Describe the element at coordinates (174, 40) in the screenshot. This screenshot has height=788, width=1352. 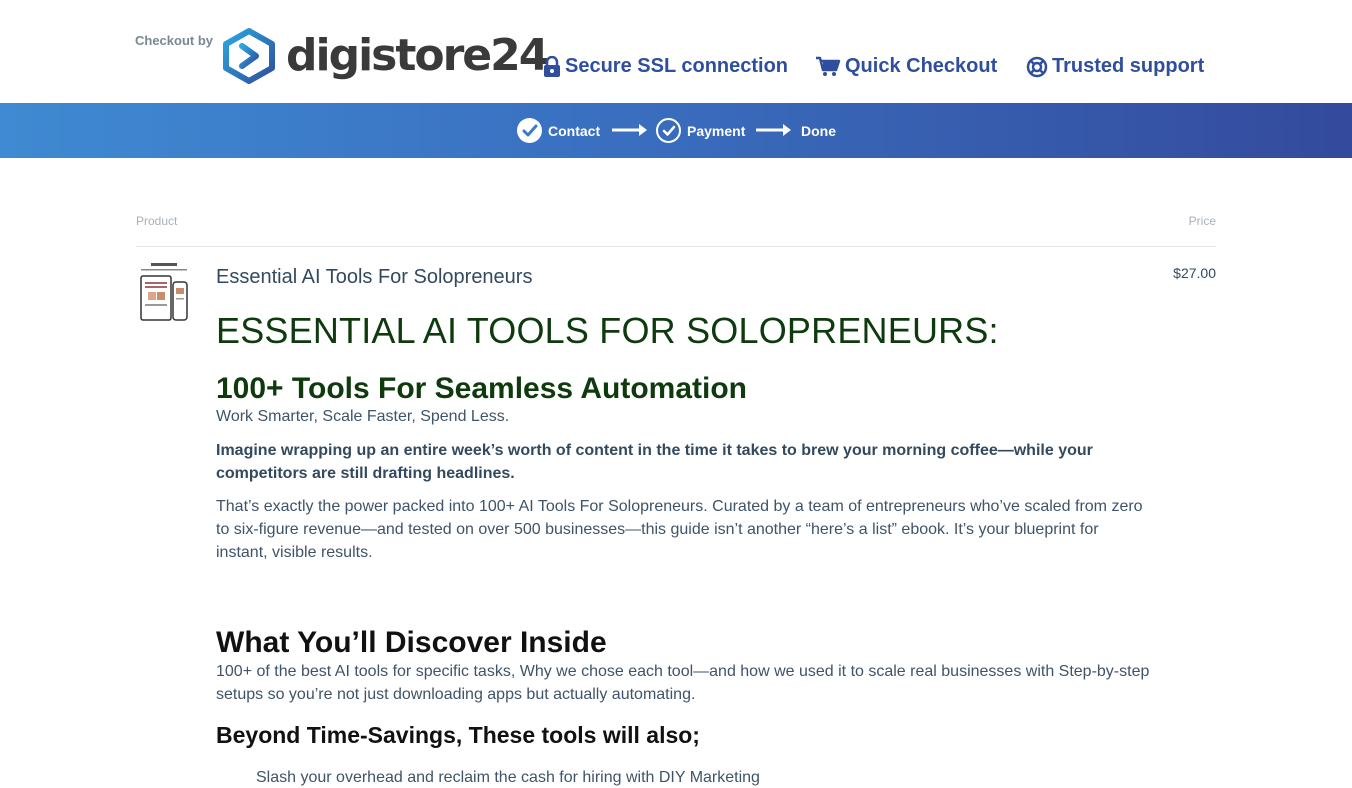
I see `checkout-by-label: Checkout by` at that location.